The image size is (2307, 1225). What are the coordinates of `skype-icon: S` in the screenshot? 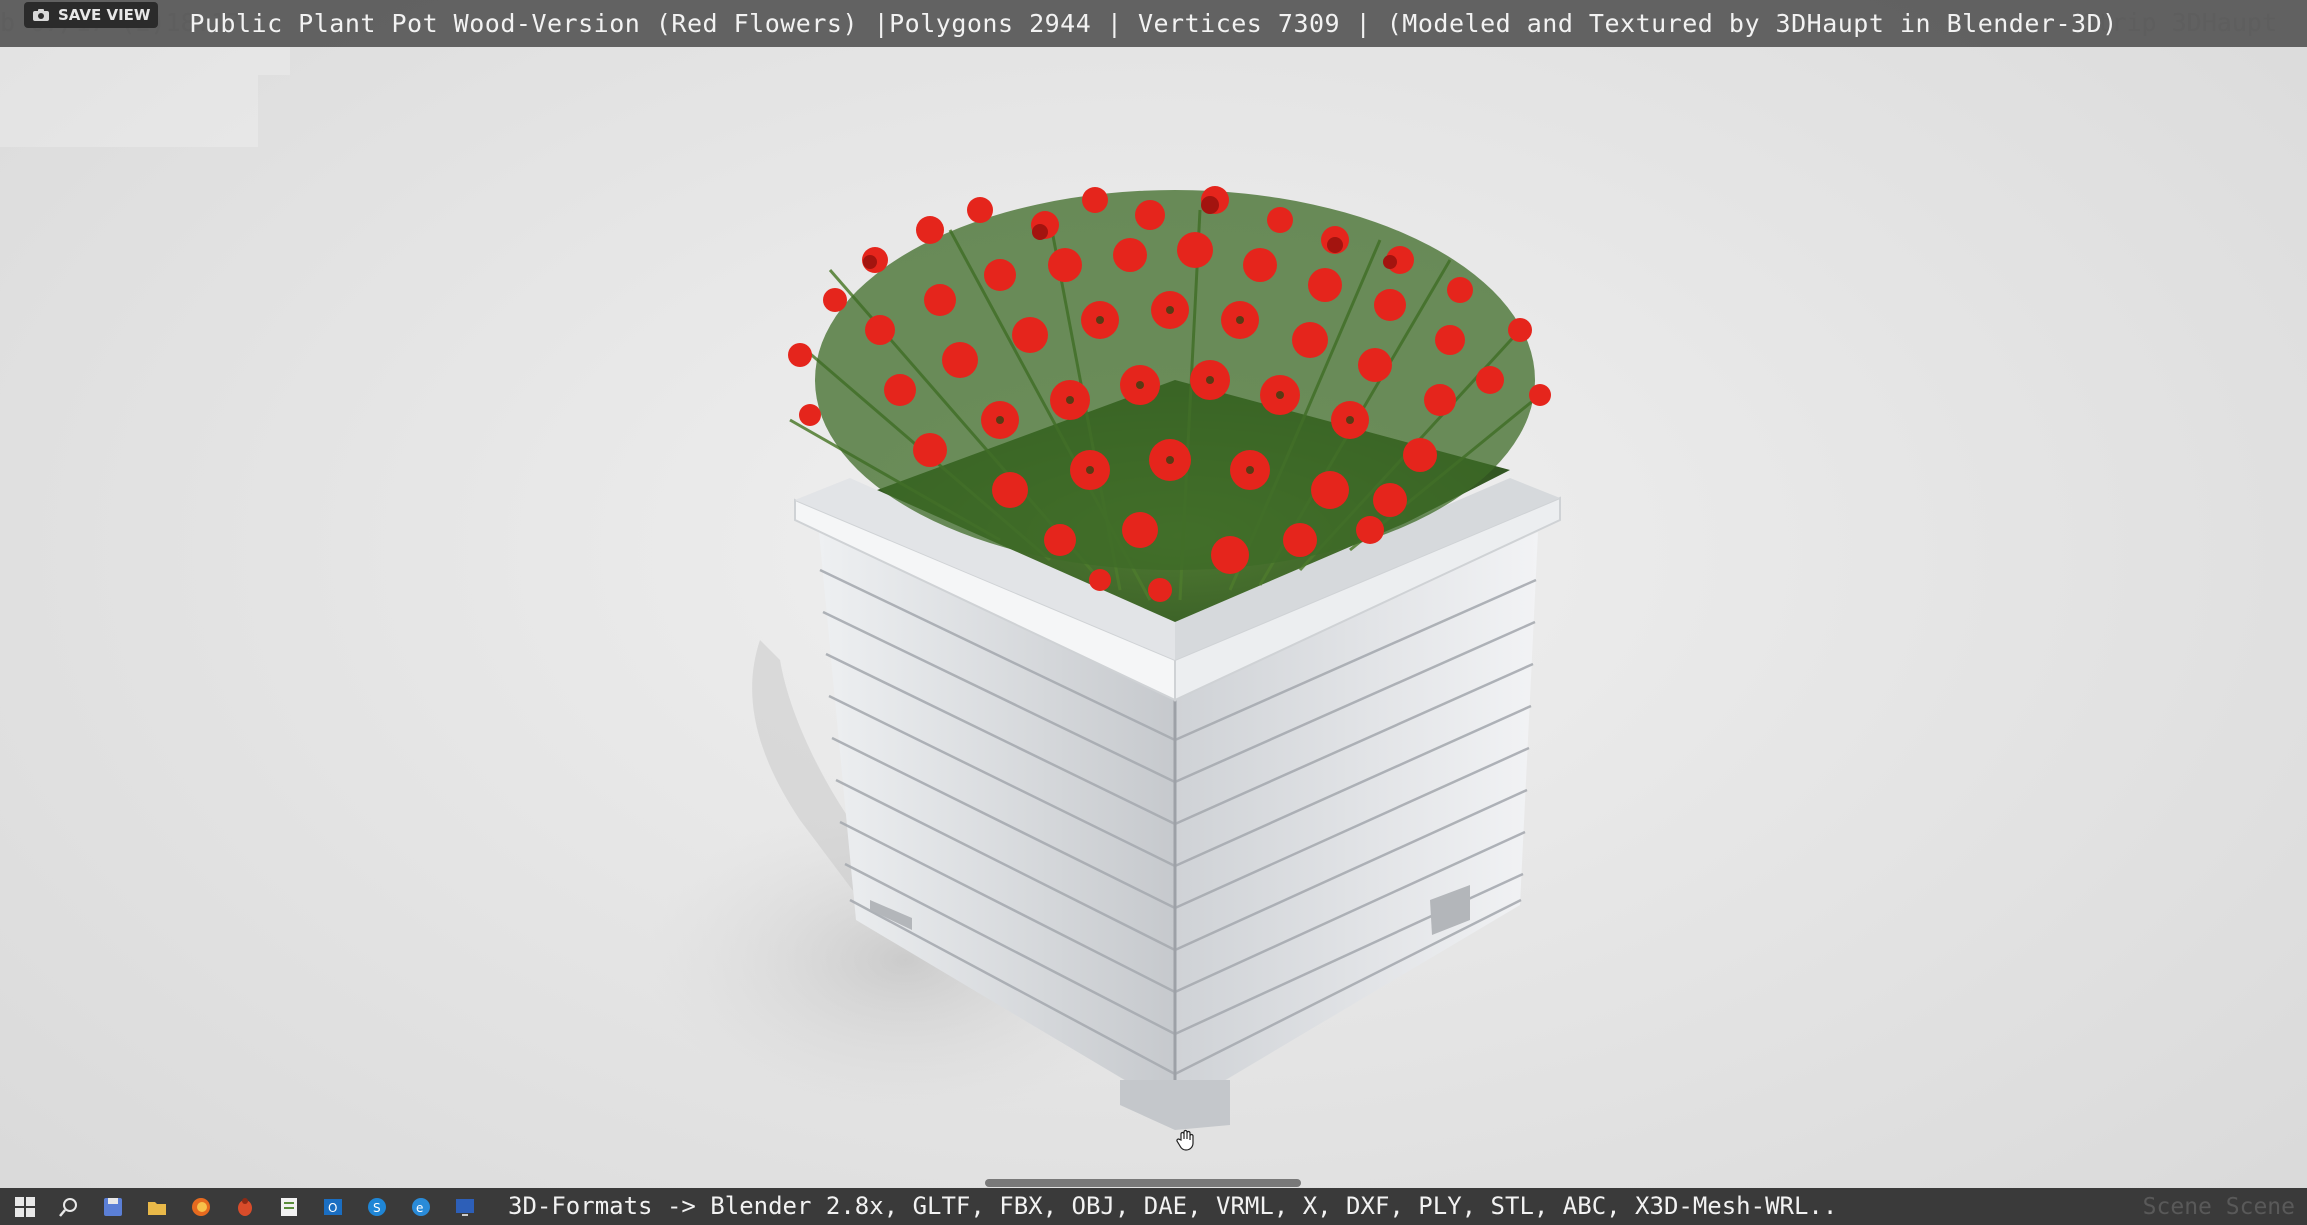 It's located at (377, 1207).